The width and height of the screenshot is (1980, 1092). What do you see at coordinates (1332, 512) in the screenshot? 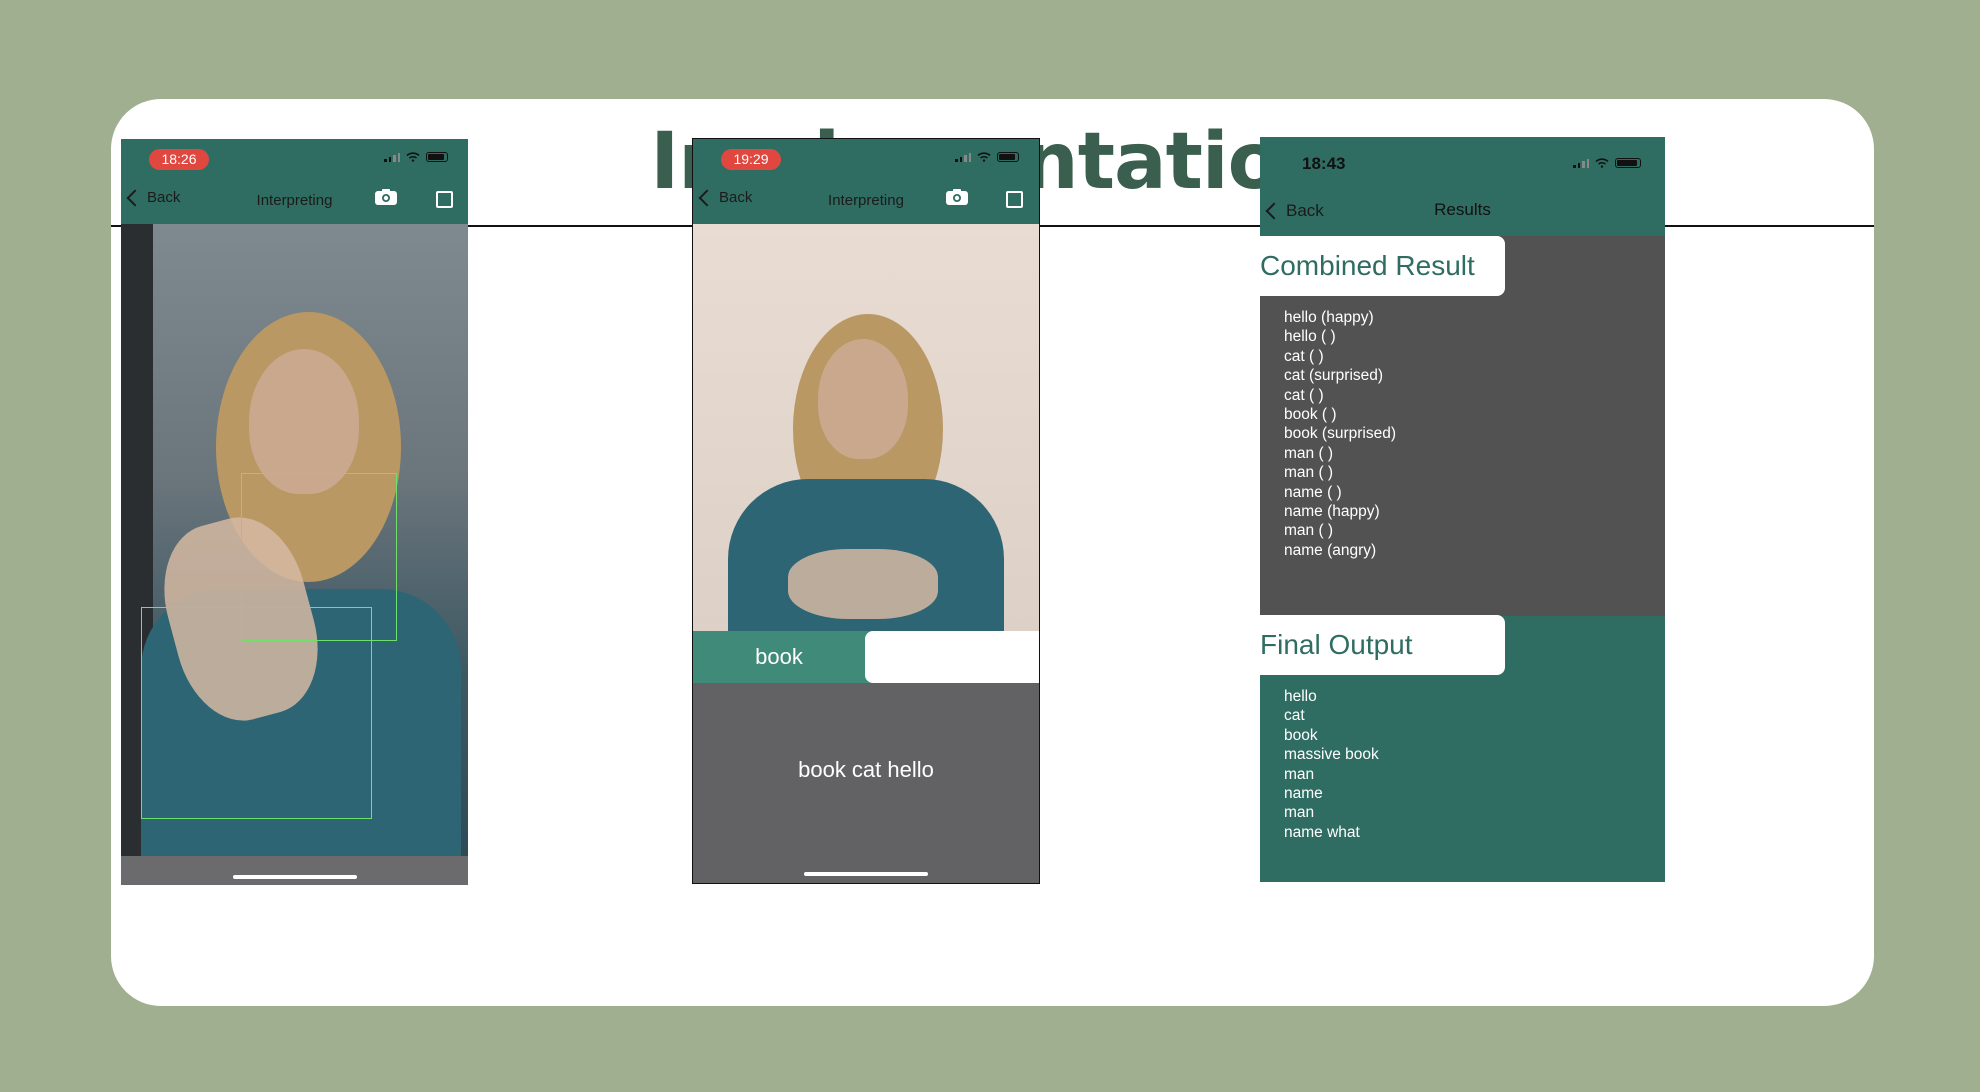
I see `list-item: name (happy)` at bounding box center [1332, 512].